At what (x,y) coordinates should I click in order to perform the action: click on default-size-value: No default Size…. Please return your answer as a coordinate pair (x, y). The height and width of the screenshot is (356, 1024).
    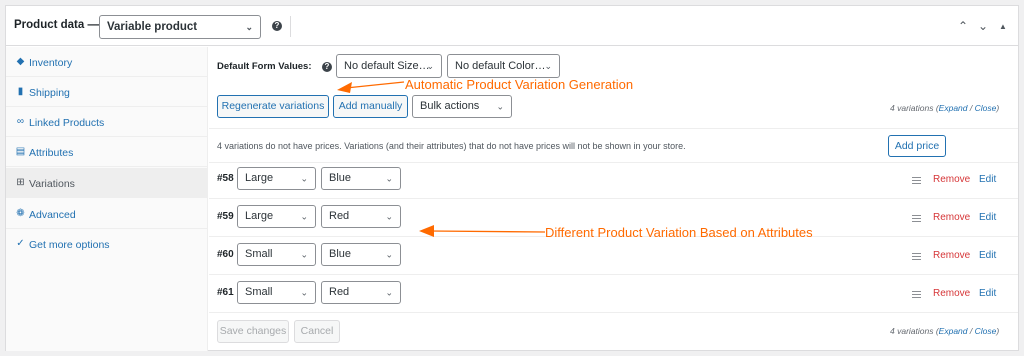
    Looking at the image, I should click on (387, 66).